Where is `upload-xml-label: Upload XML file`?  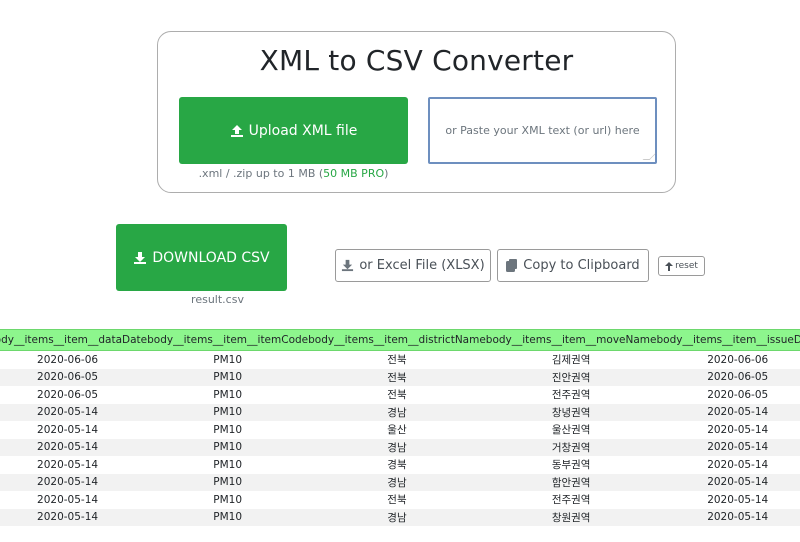 upload-xml-label: Upload XML file is located at coordinates (303, 130).